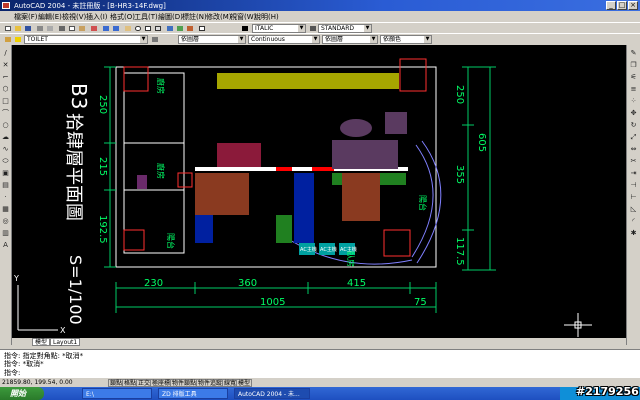 Image resolution: width=640 pixels, height=400 pixels. What do you see at coordinates (147, 28) in the screenshot?
I see `zoom-window-icon` at bounding box center [147, 28].